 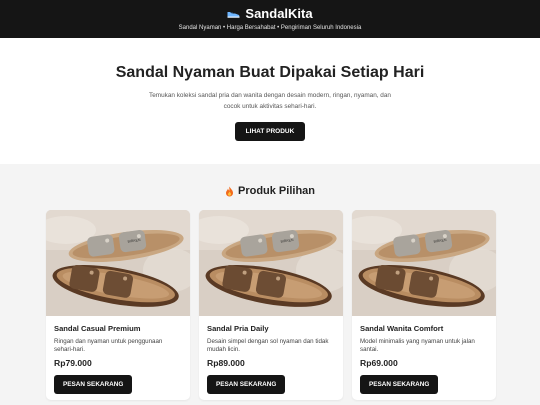 I want to click on view-products-button: LIHAT PRODUK, so click(x=270, y=131).